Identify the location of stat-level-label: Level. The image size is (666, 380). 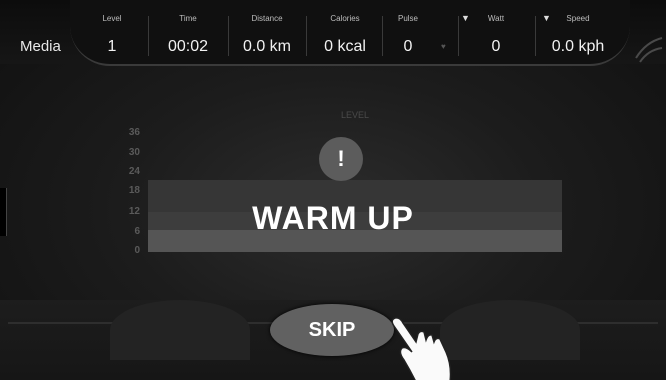
(112, 18).